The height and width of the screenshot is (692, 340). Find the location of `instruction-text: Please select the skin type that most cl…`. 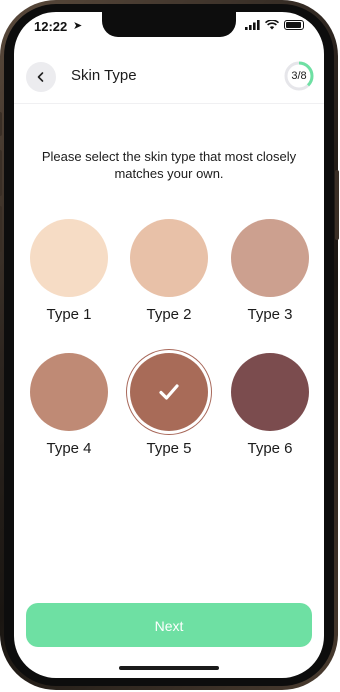

instruction-text: Please select the skin type that most cl… is located at coordinates (169, 165).